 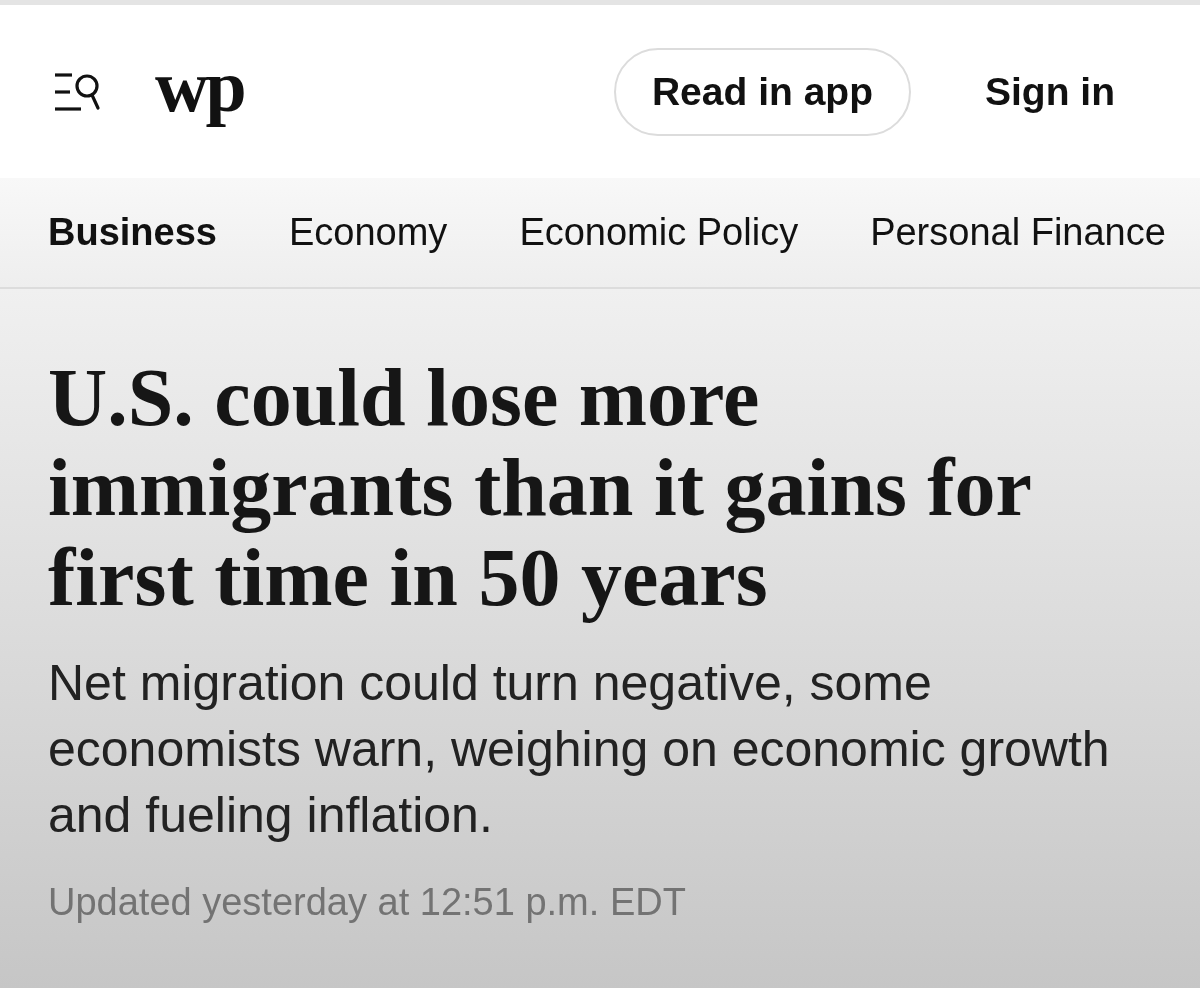 What do you see at coordinates (762, 91) in the screenshot?
I see `read-in-app-button: Read in app` at bounding box center [762, 91].